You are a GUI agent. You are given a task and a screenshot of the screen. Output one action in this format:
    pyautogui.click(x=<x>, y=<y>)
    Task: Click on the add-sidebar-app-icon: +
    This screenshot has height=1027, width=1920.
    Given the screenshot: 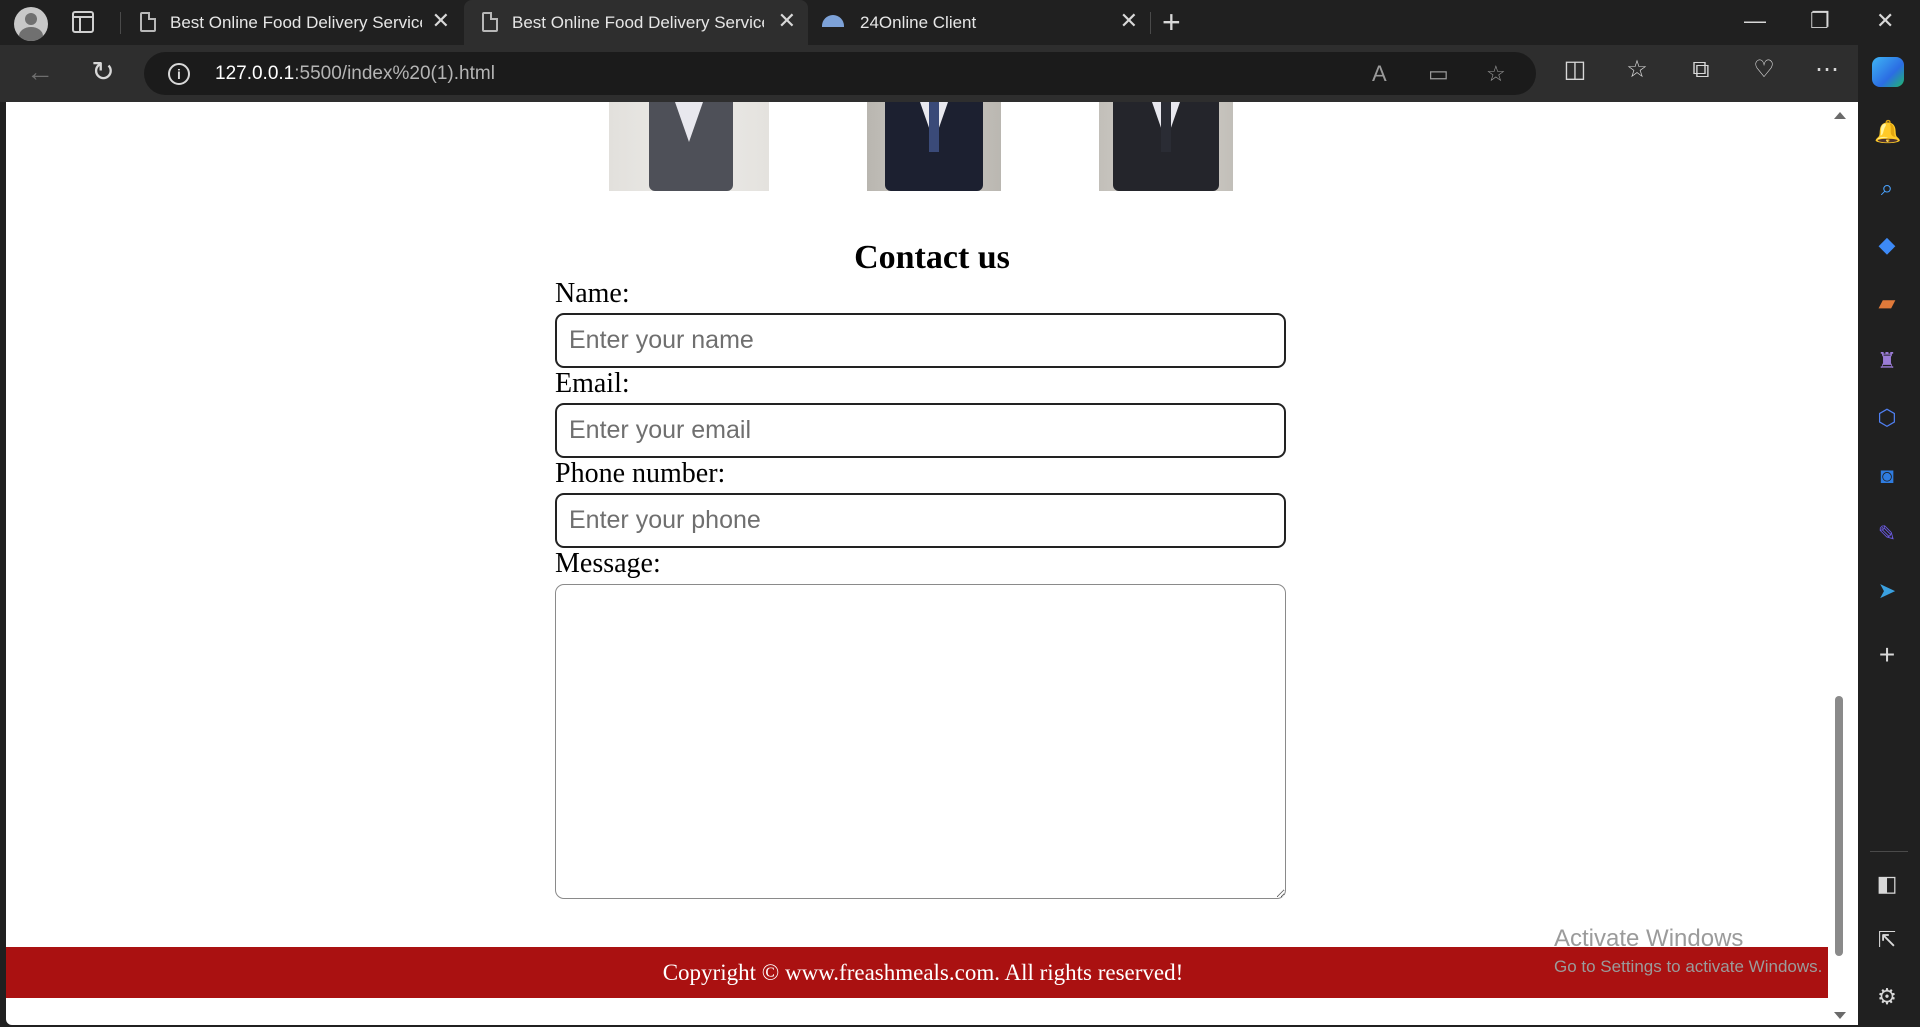 What is the action you would take?
    pyautogui.click(x=1887, y=655)
    